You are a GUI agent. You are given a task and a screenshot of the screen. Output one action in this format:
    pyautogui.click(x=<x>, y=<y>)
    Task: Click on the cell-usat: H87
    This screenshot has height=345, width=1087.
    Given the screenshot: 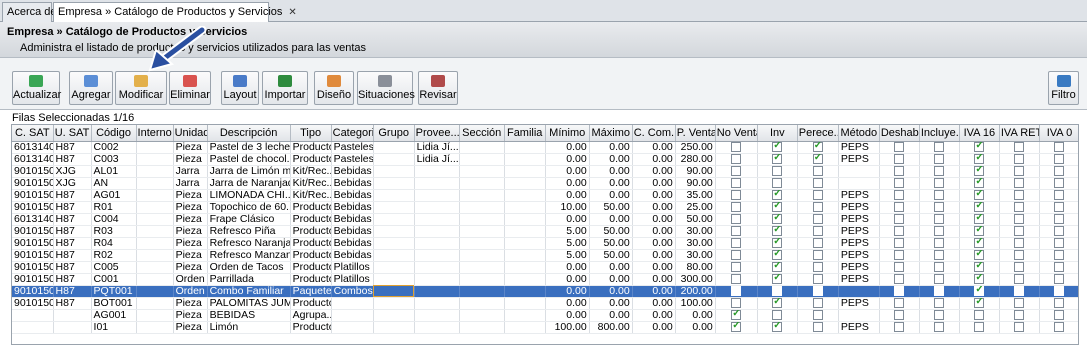 What is the action you would take?
    pyautogui.click(x=72, y=303)
    